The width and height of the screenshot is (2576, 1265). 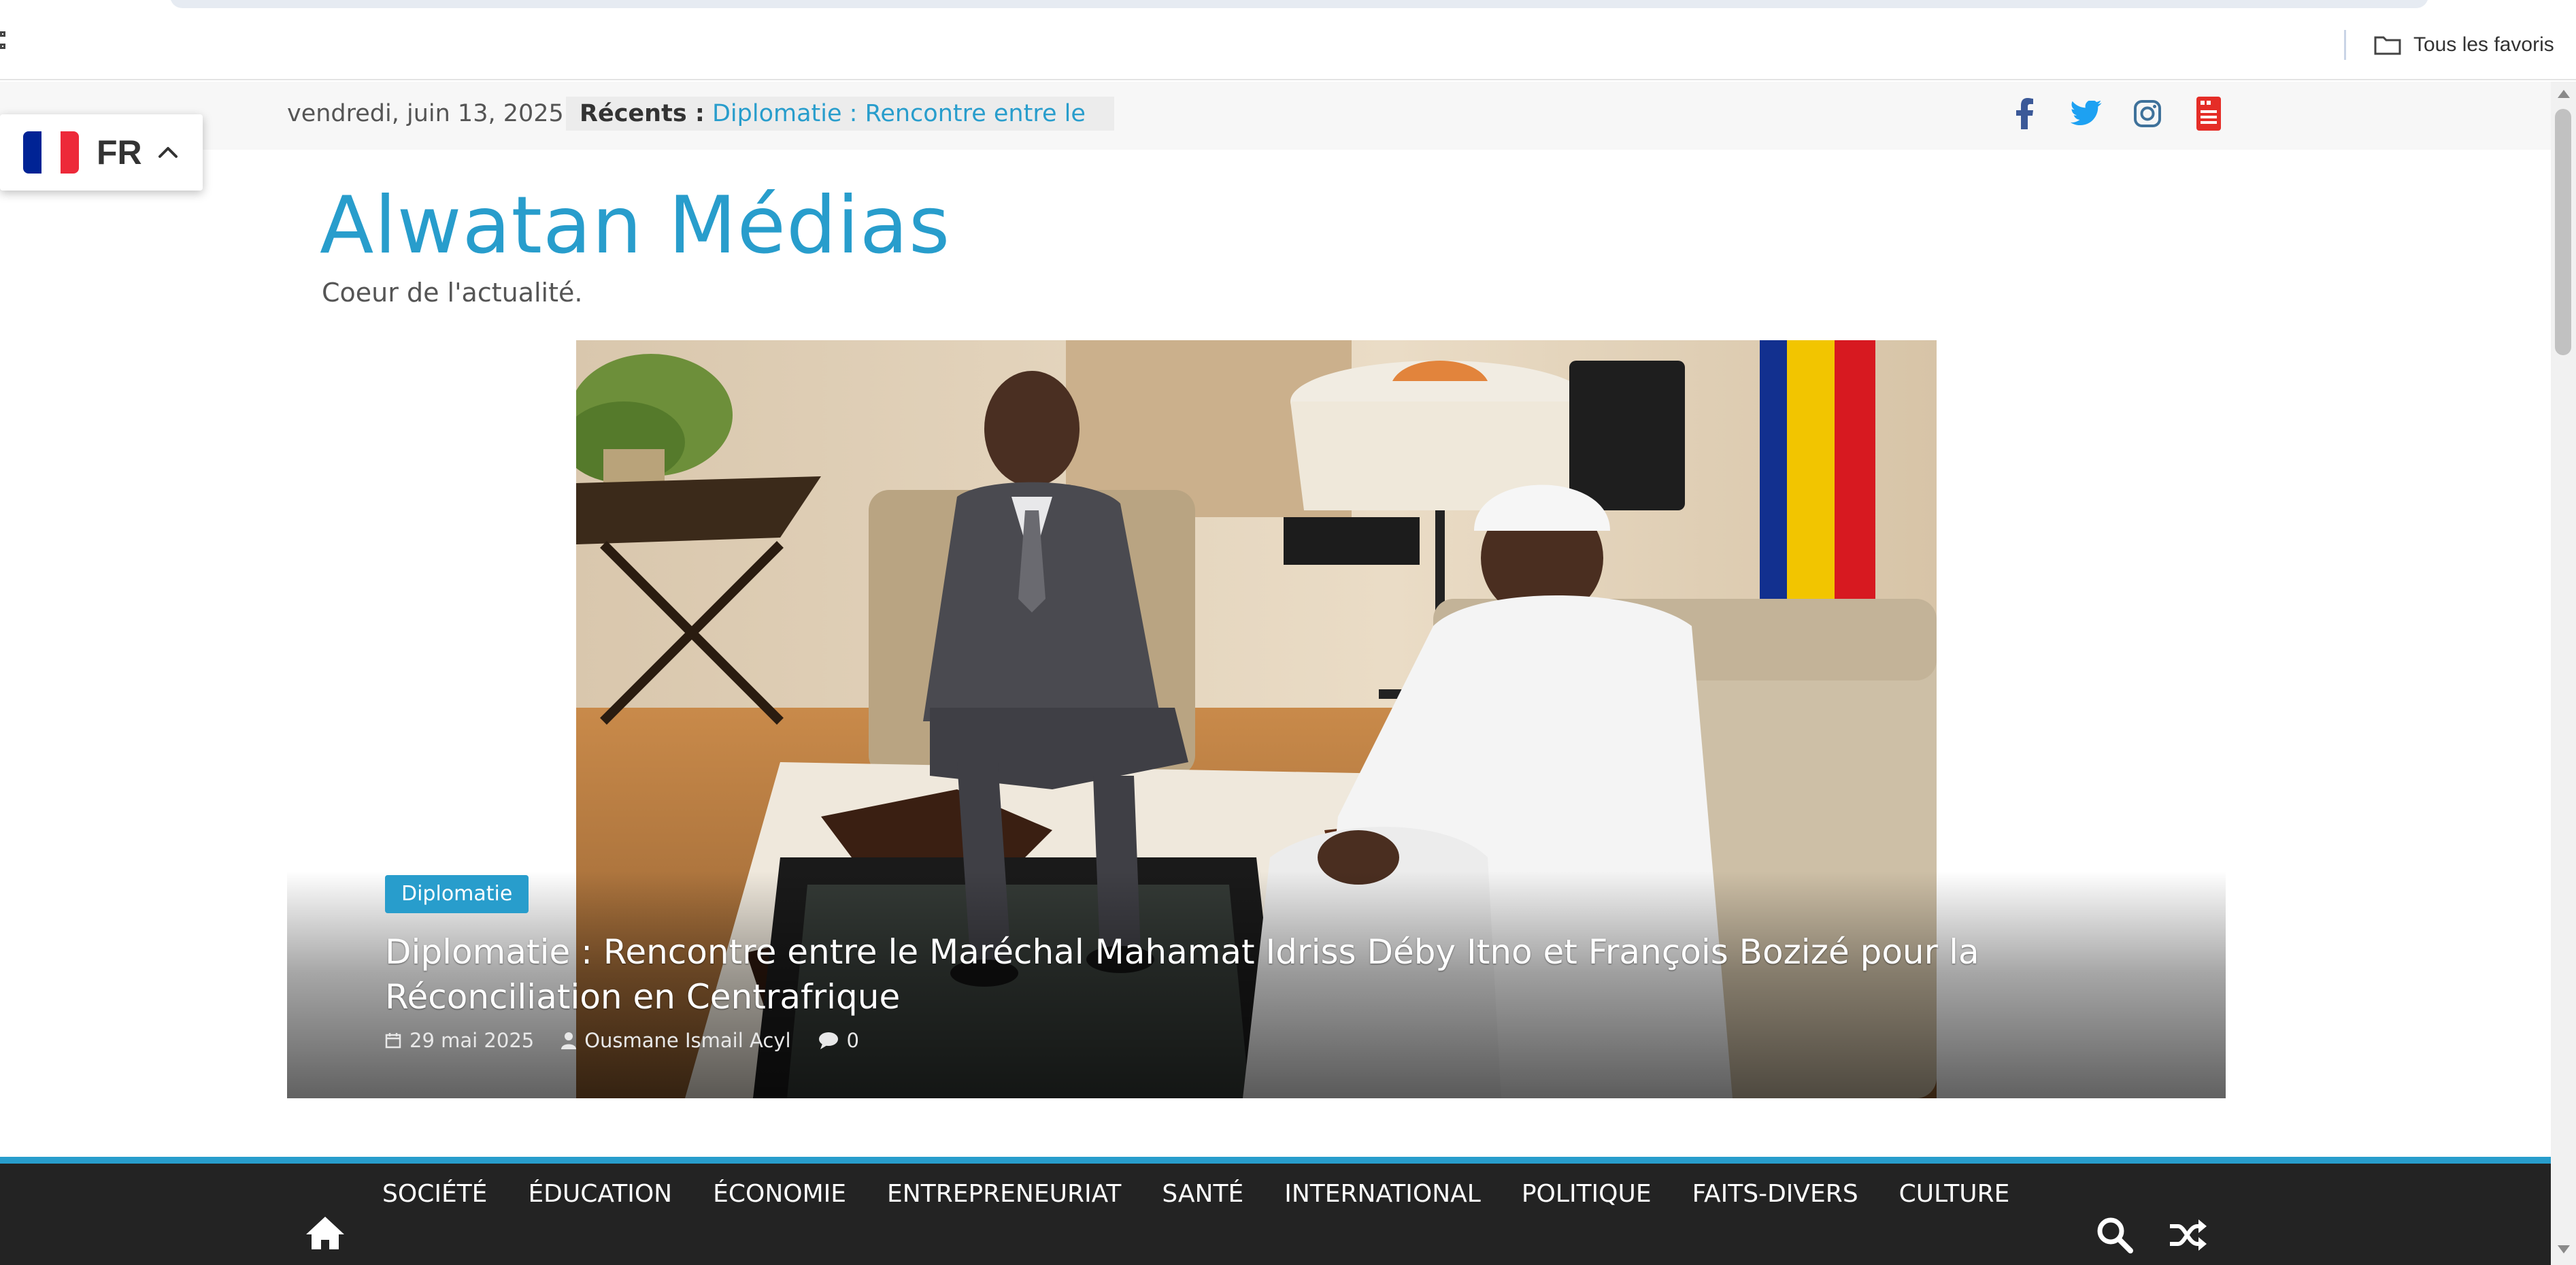 What do you see at coordinates (2563, 94) in the screenshot?
I see `scroll-up-arrow-icon` at bounding box center [2563, 94].